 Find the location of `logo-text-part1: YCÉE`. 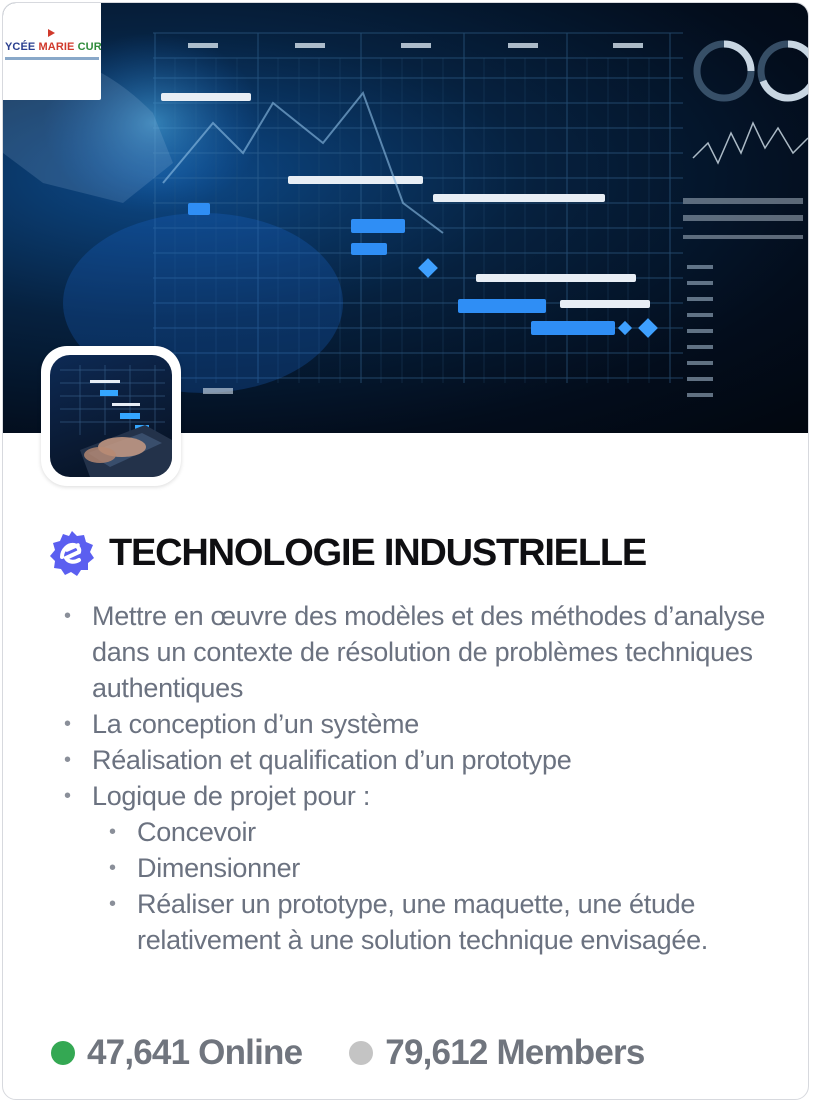

logo-text-part1: YCÉE is located at coordinates (20, 47).